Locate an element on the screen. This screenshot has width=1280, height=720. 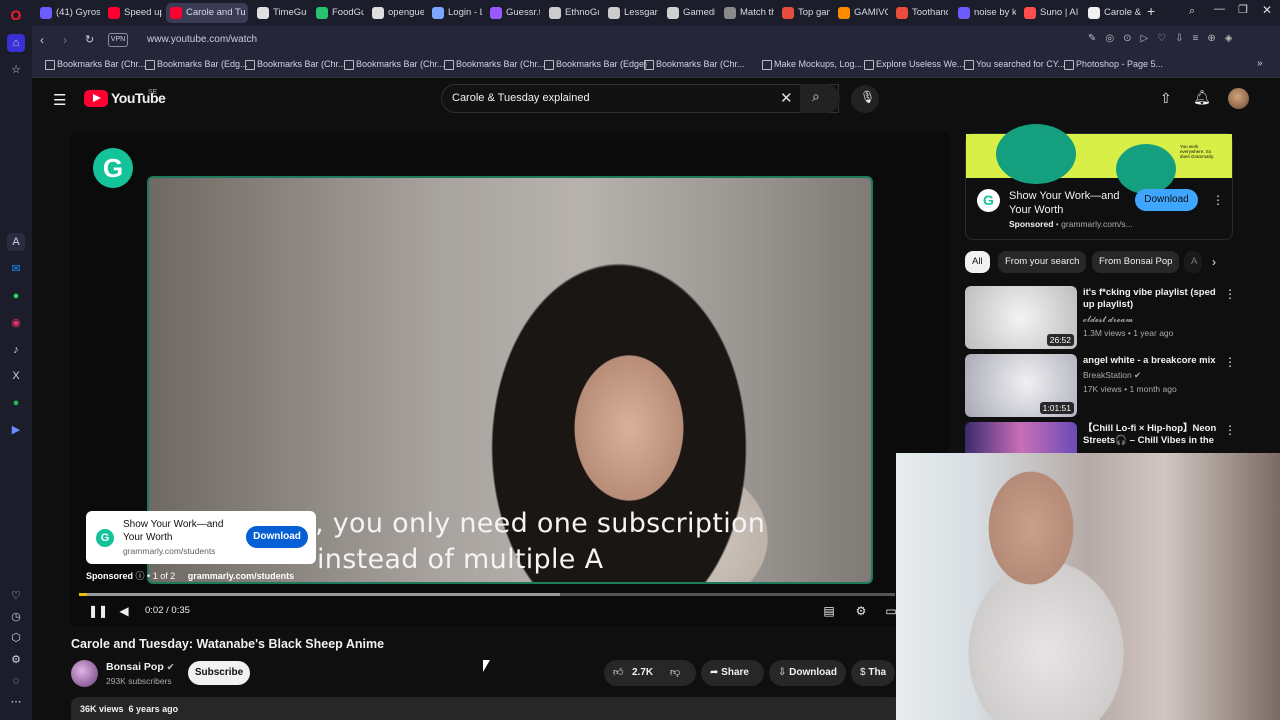
lightbulb-icon: ◌ is located at coordinates (16, 681).